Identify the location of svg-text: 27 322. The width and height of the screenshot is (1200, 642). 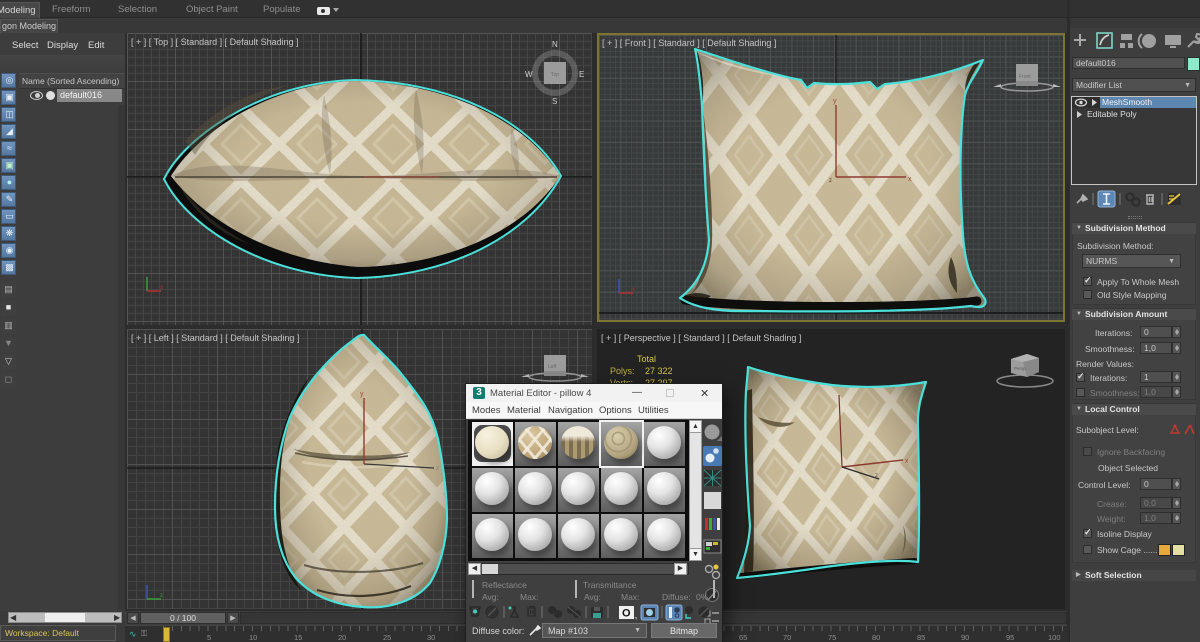
(659, 371).